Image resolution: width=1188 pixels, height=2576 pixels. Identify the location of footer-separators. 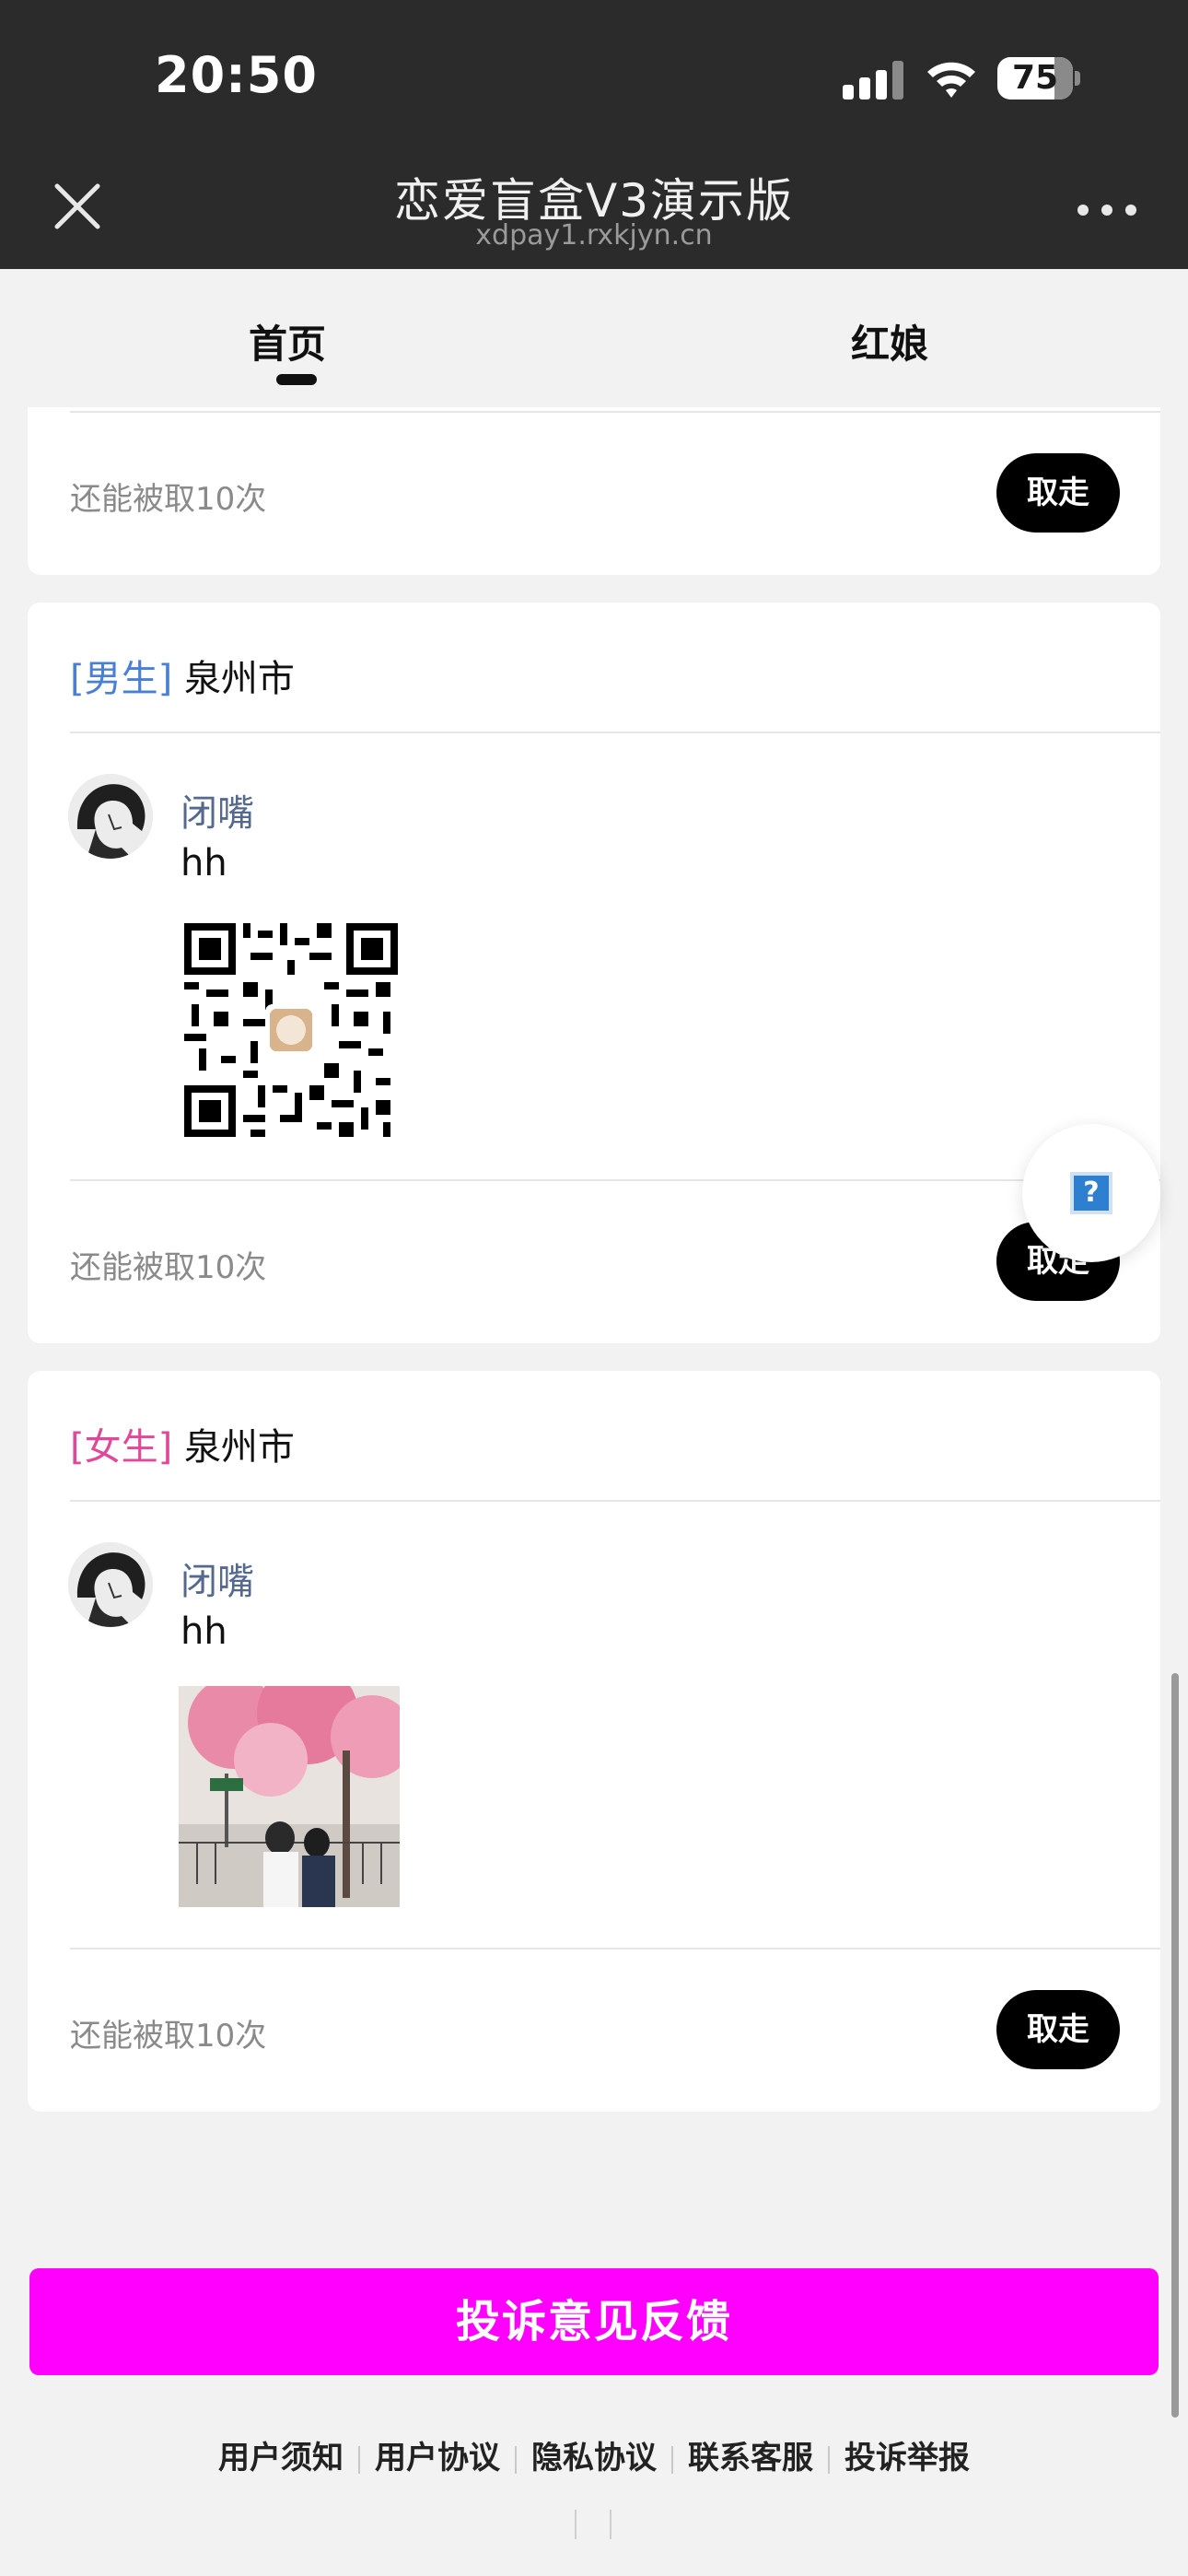
(594, 2524).